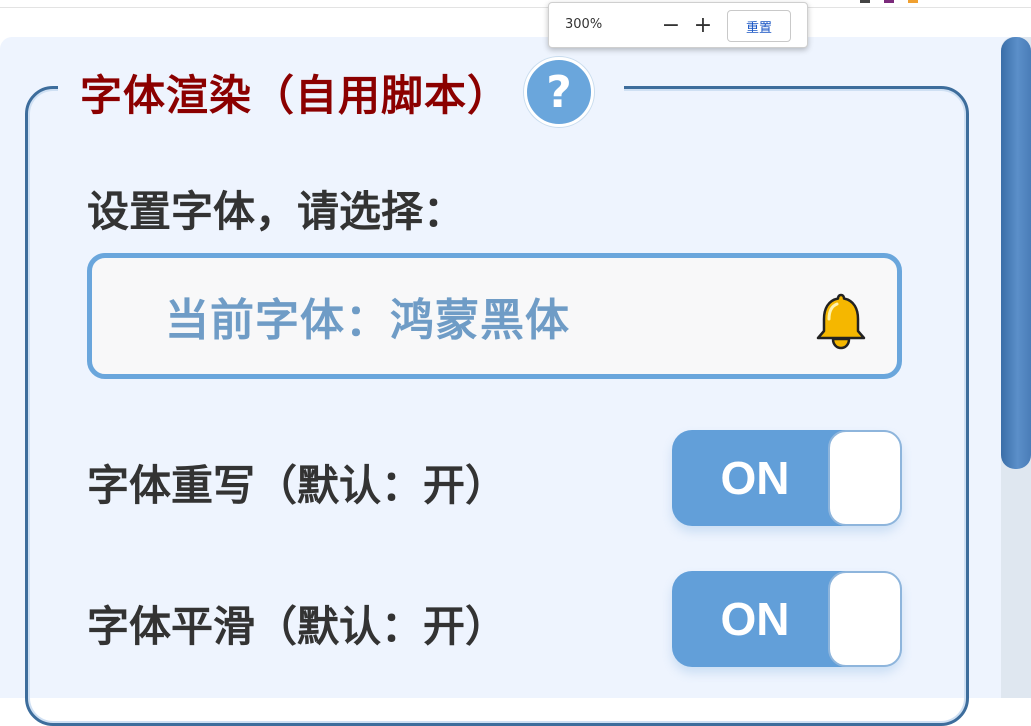 This screenshot has width=1031, height=726. What do you see at coordinates (584, 24) in the screenshot?
I see `zoom-level: 300%` at bounding box center [584, 24].